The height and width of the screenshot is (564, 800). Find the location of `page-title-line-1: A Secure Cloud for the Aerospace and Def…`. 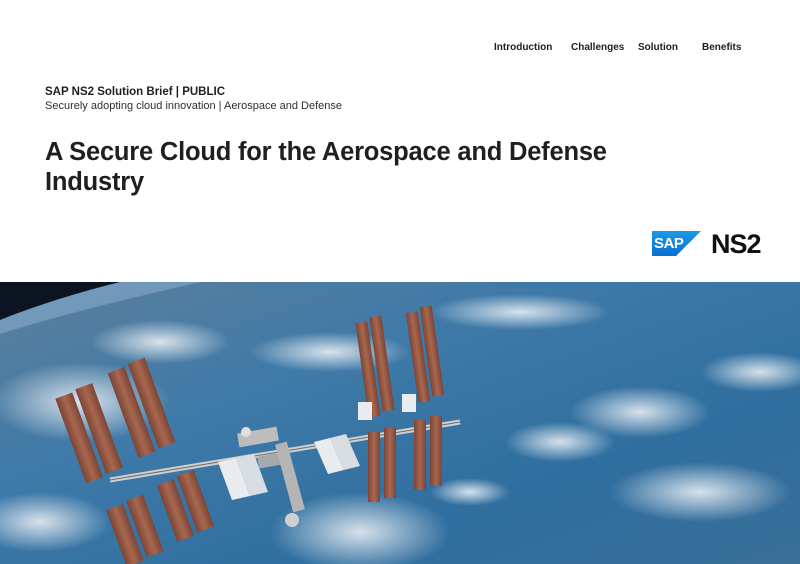

page-title-line-1: A Secure Cloud for the Aerospace and Def… is located at coordinates (326, 152).